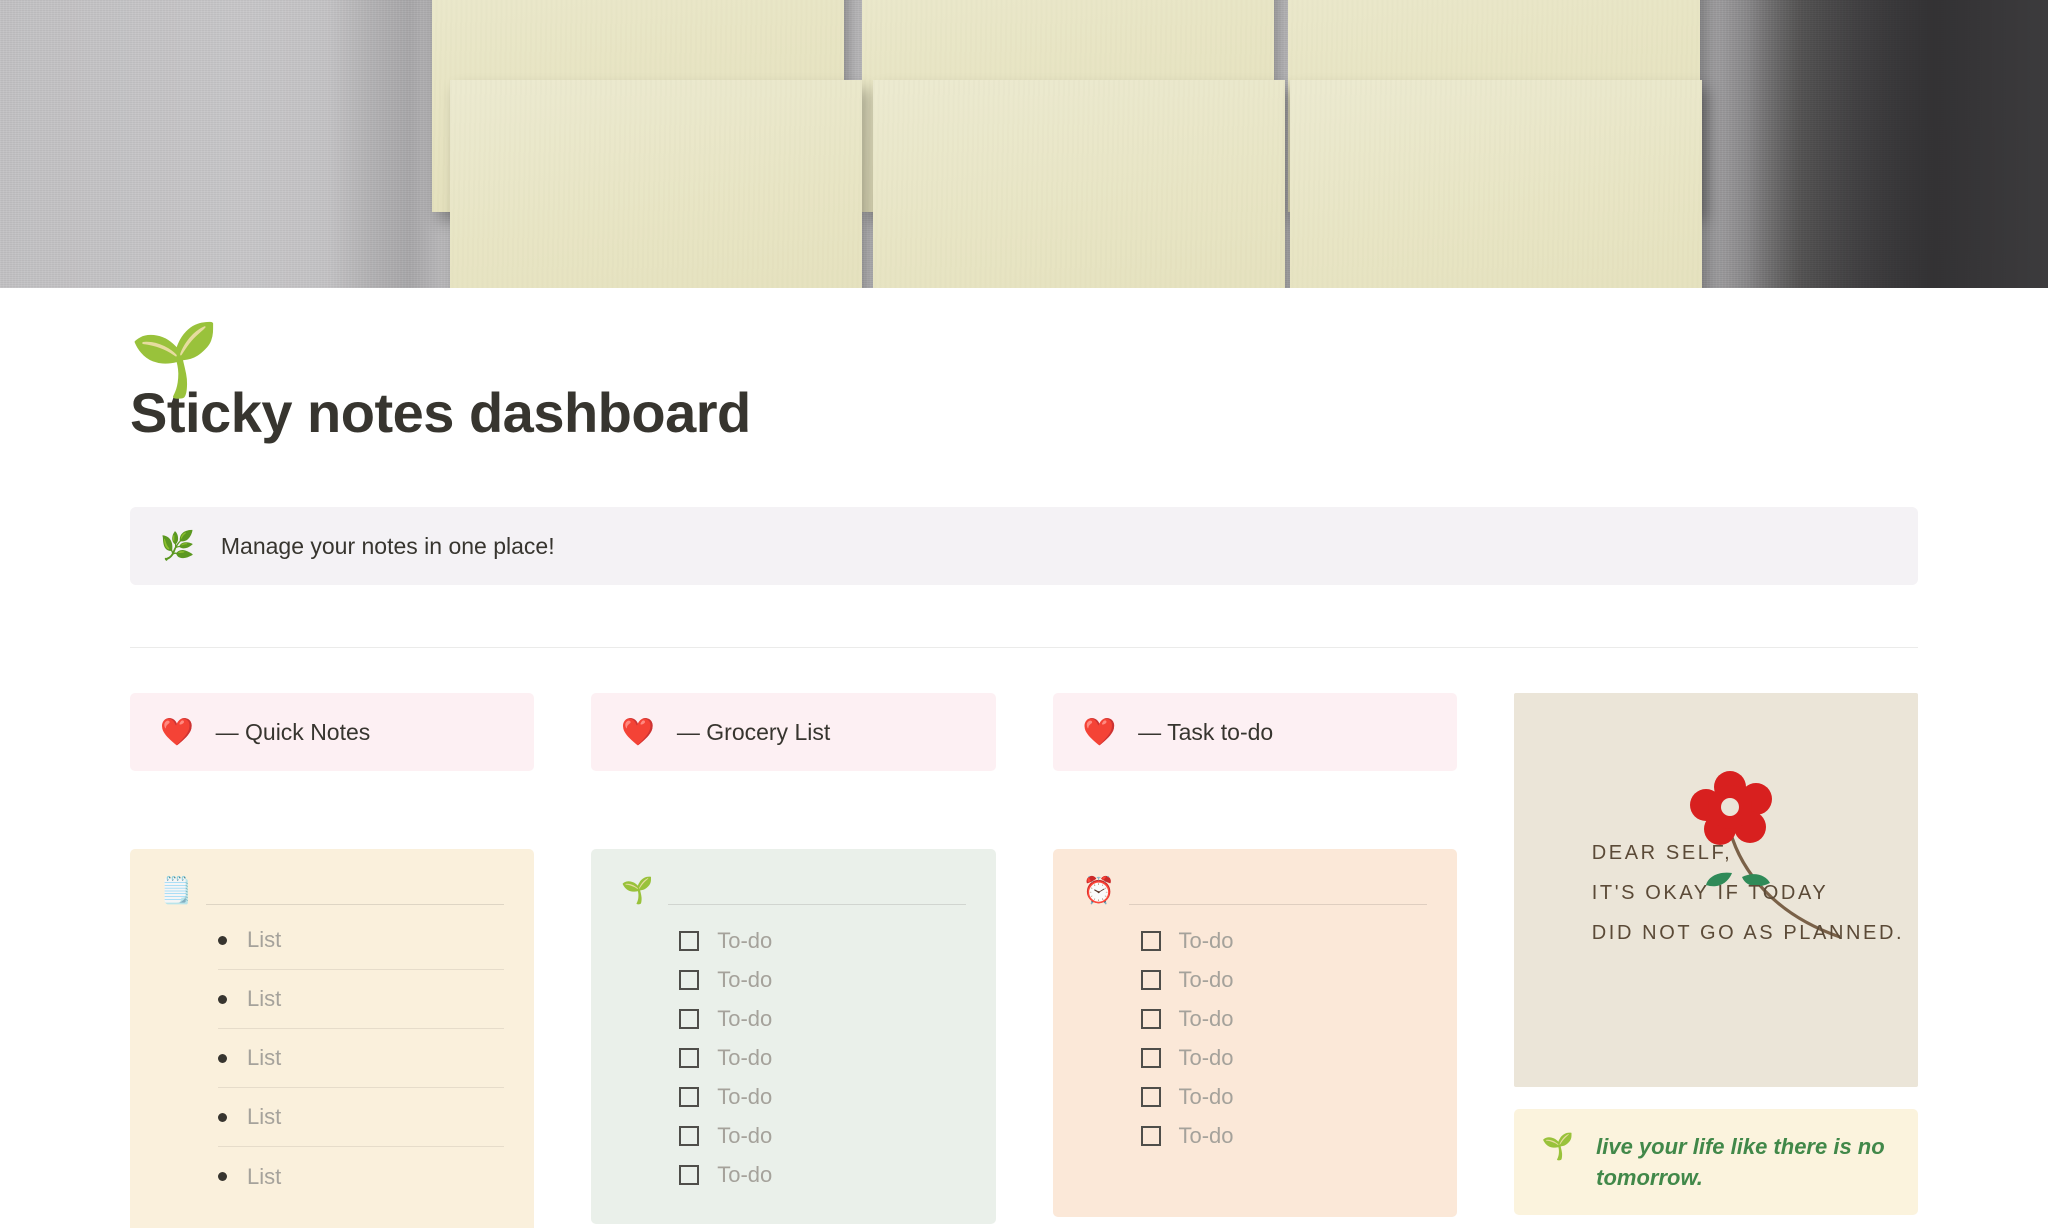  Describe the element at coordinates (1710, 893) in the screenshot. I see `illustration-line-2: IT'S OKAY IF TODAY` at that location.